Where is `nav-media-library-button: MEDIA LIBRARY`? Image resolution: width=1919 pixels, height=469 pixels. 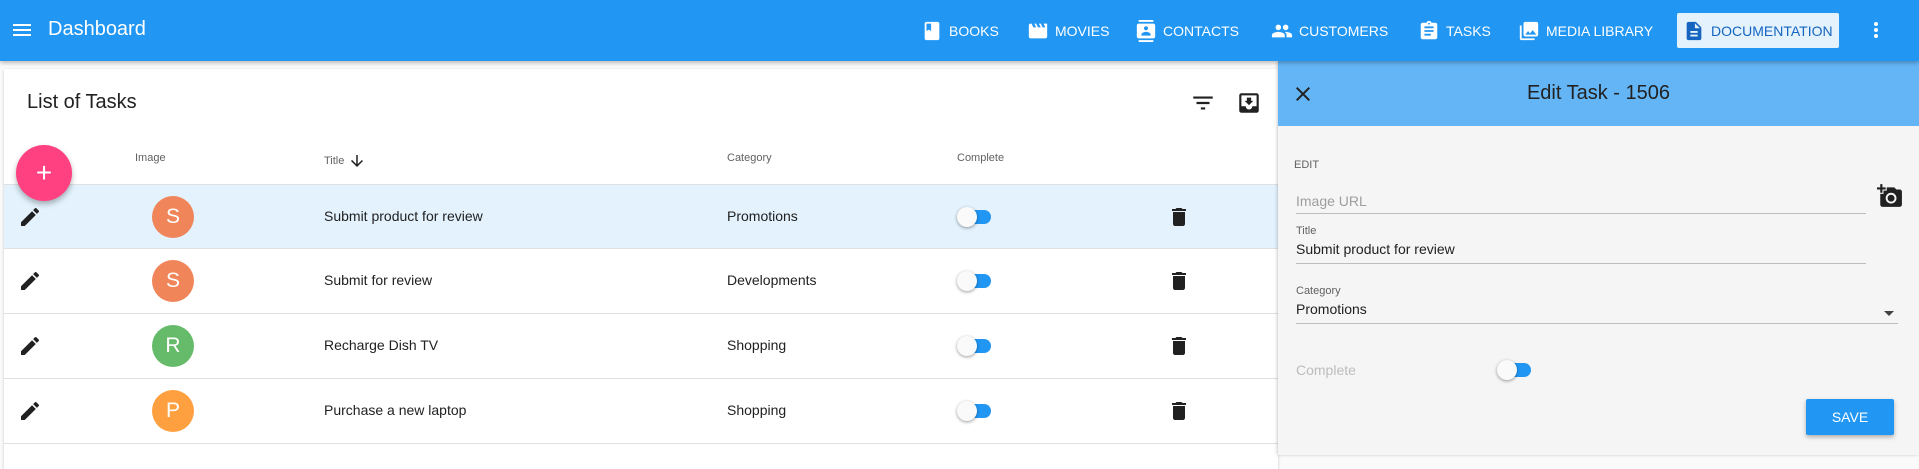 nav-media-library-button: MEDIA LIBRARY is located at coordinates (1585, 30).